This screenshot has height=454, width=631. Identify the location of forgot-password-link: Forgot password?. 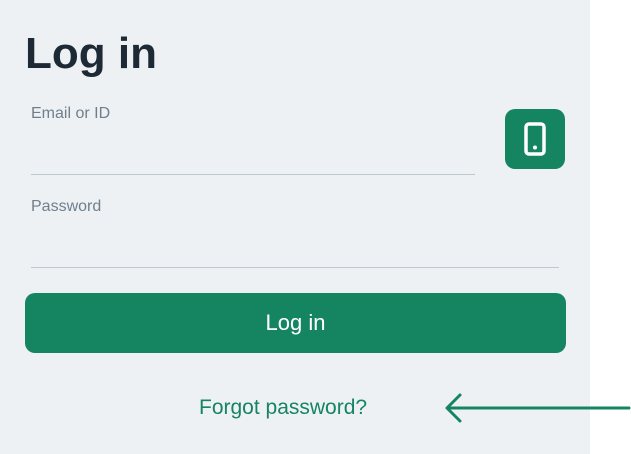
(283, 408).